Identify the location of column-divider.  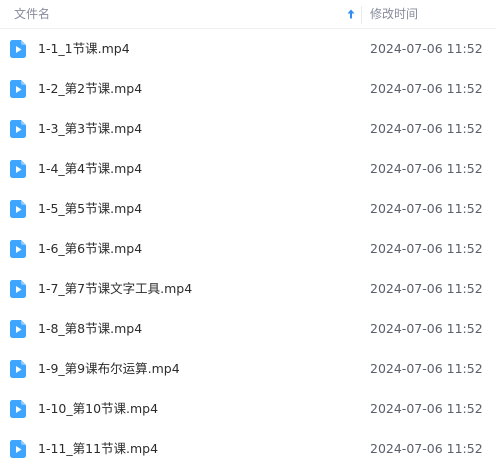
(361, 15).